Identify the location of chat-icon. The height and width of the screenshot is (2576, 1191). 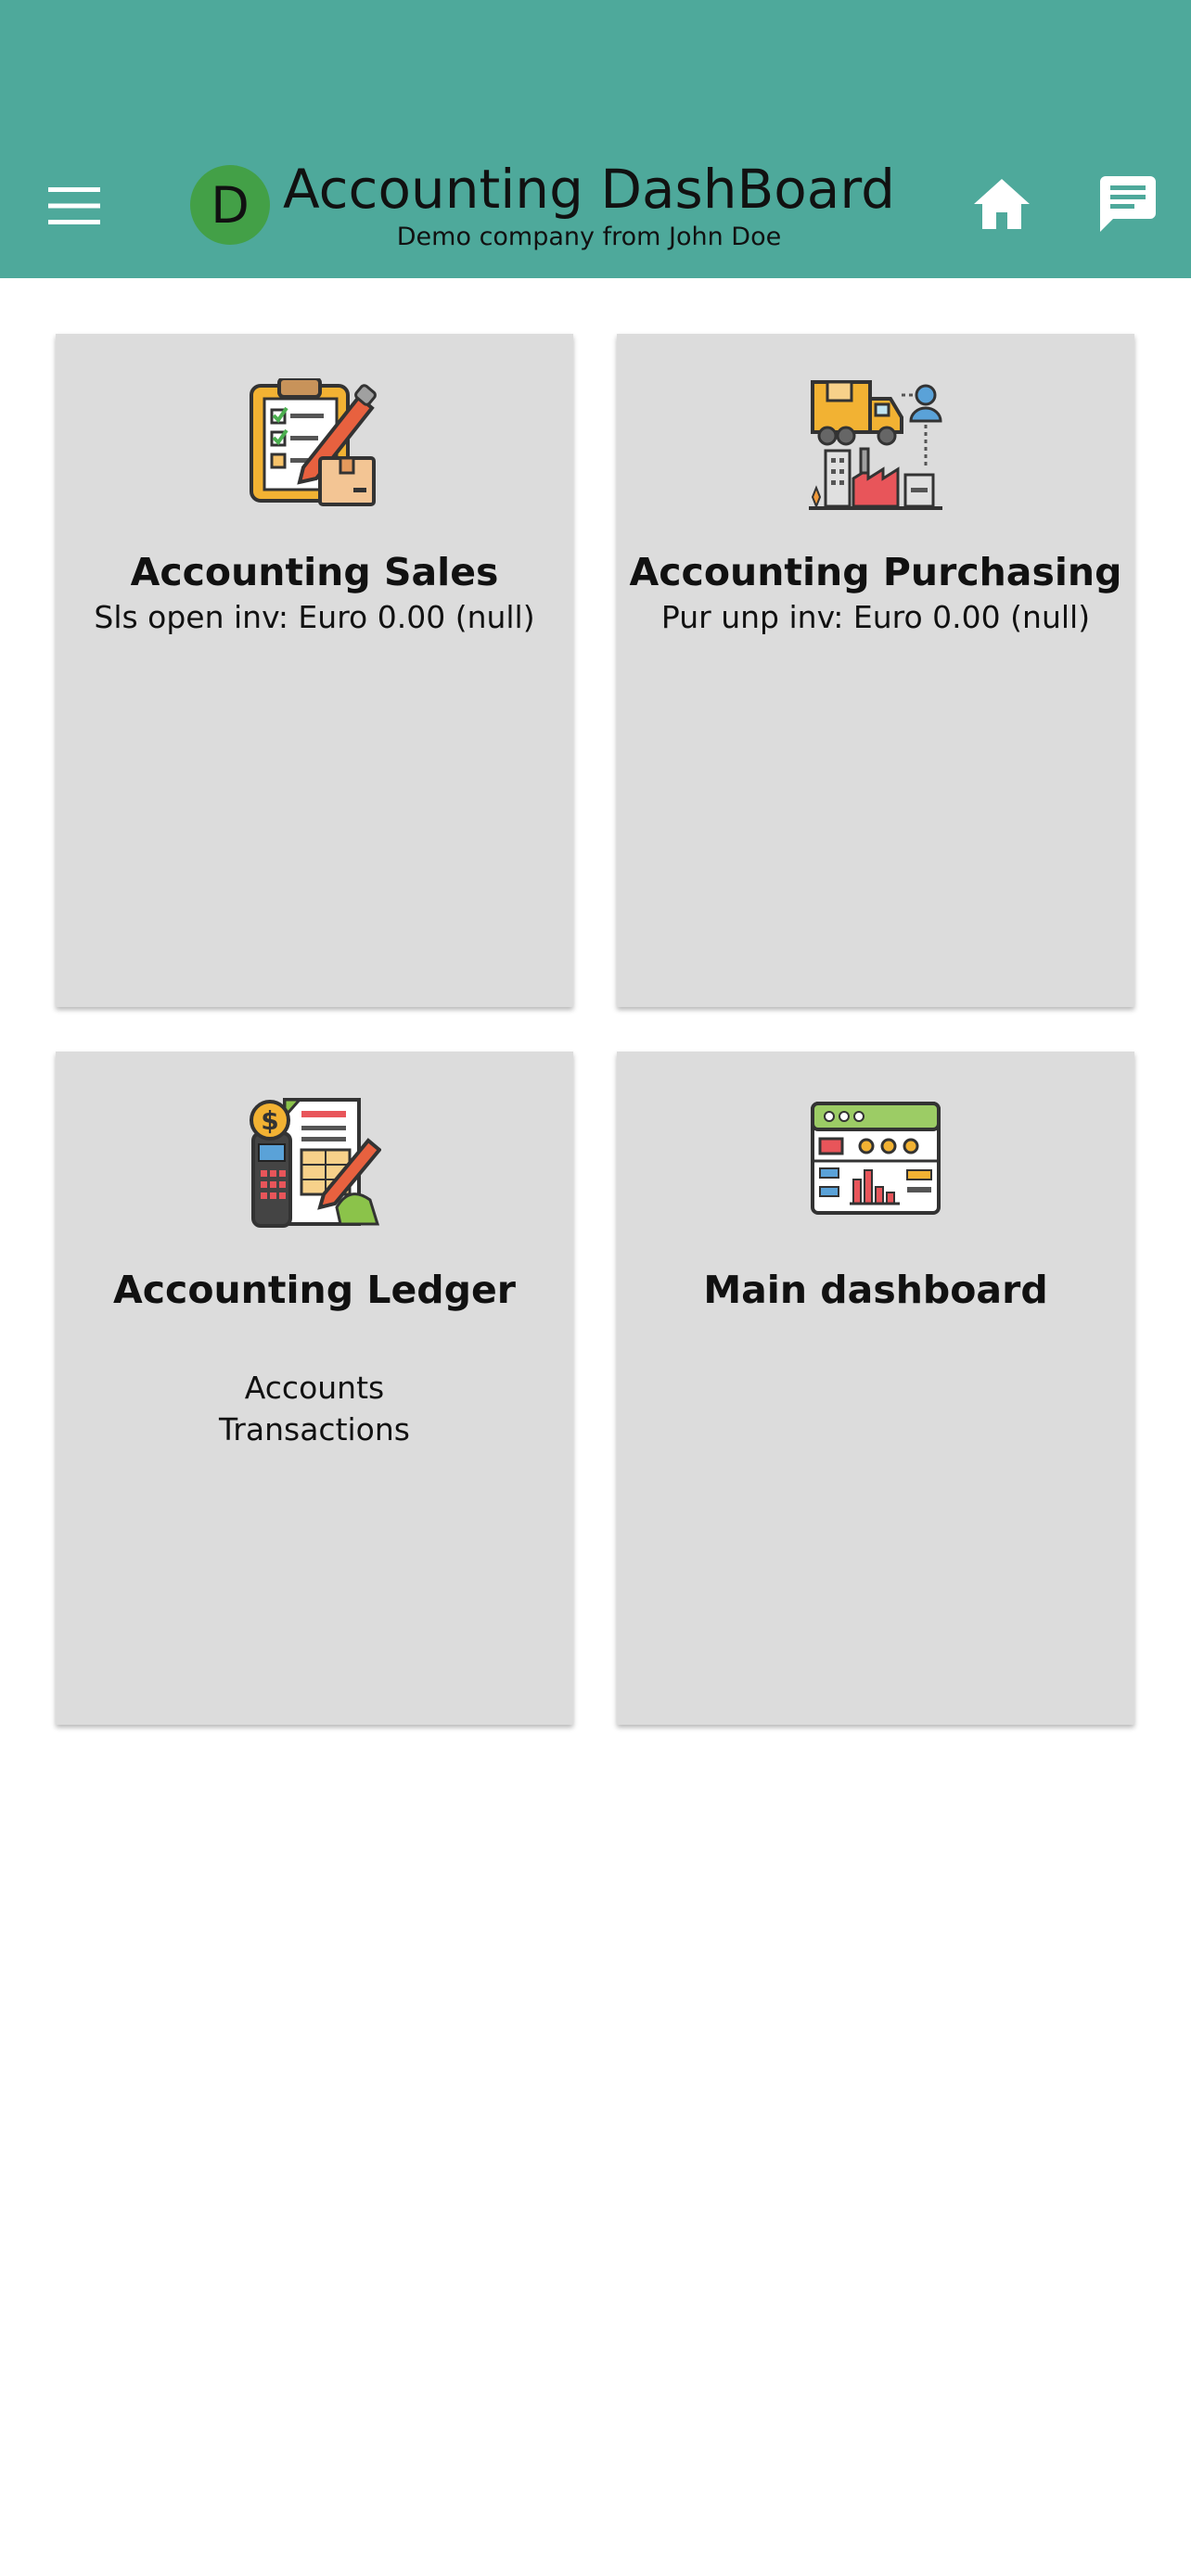
(1128, 204).